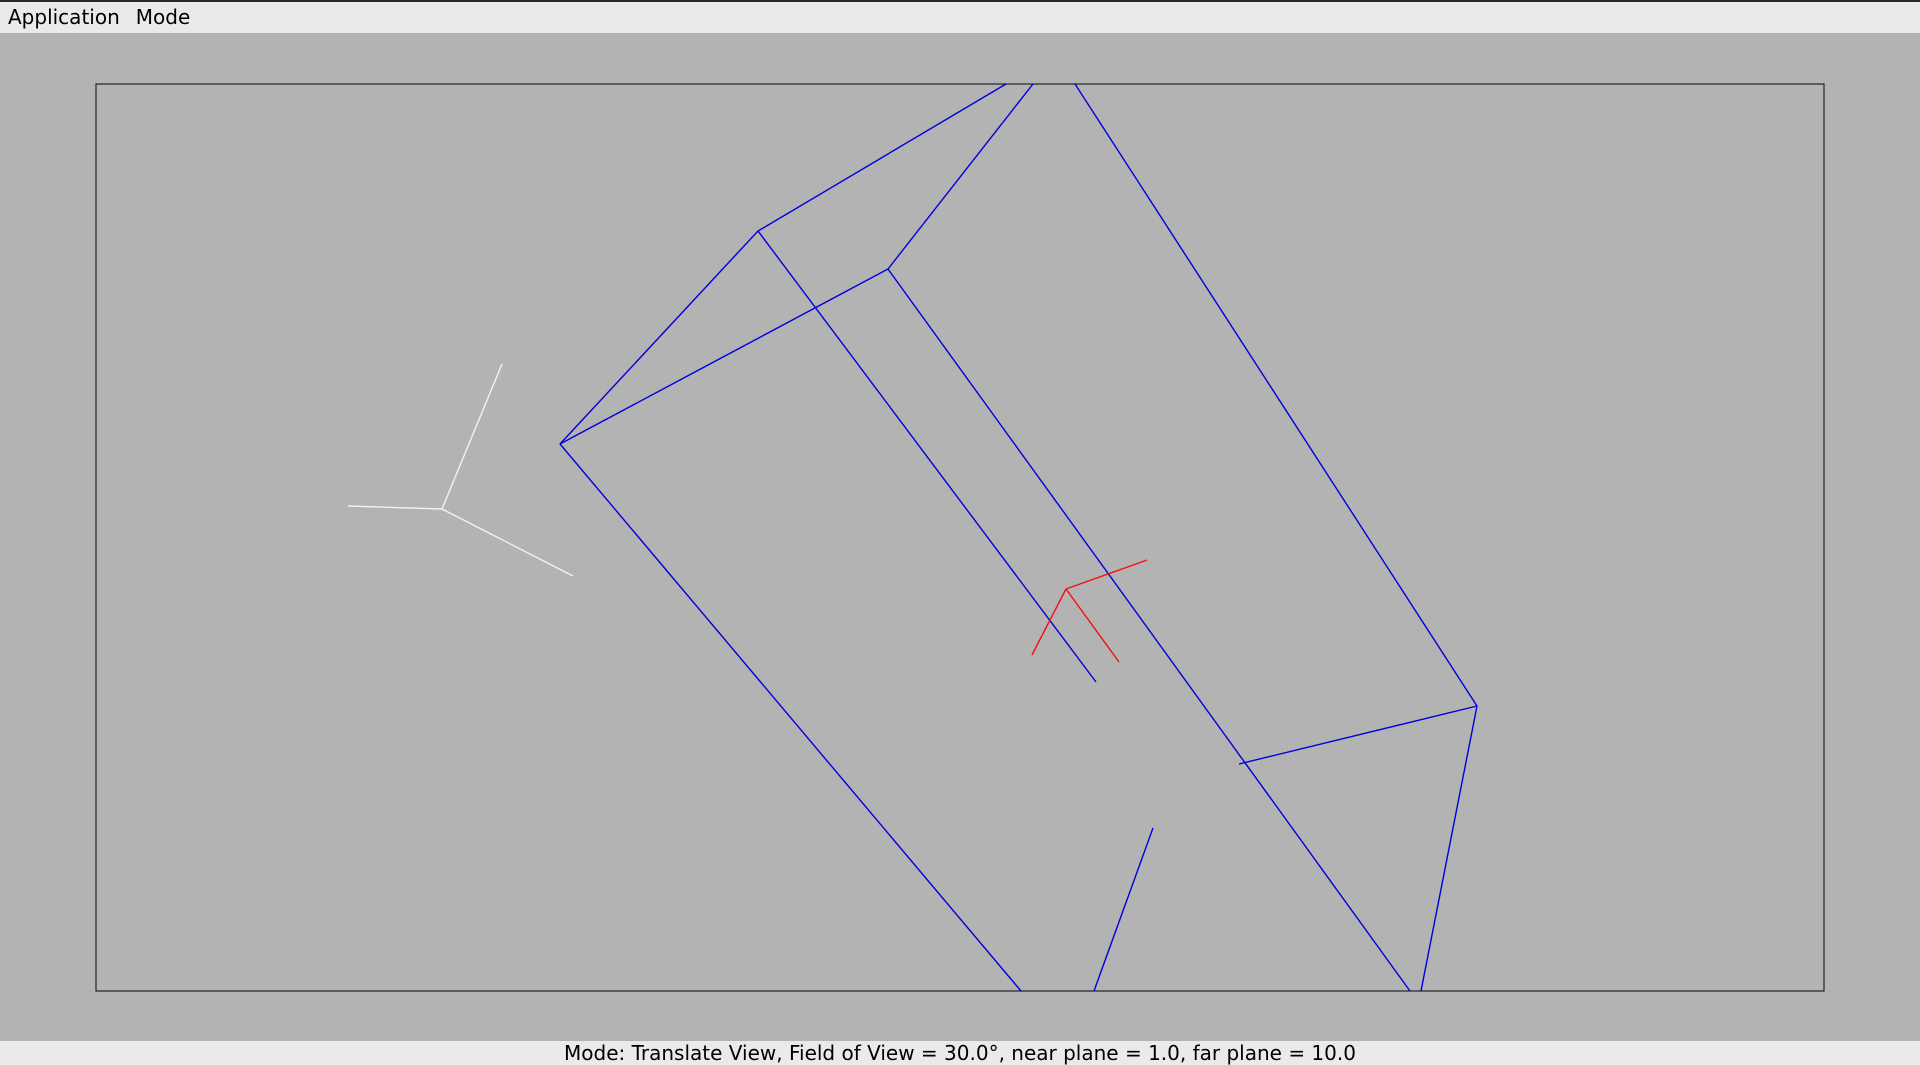 The image size is (1920, 1065). What do you see at coordinates (1106, 574) in the screenshot?
I see `object-axis-x` at bounding box center [1106, 574].